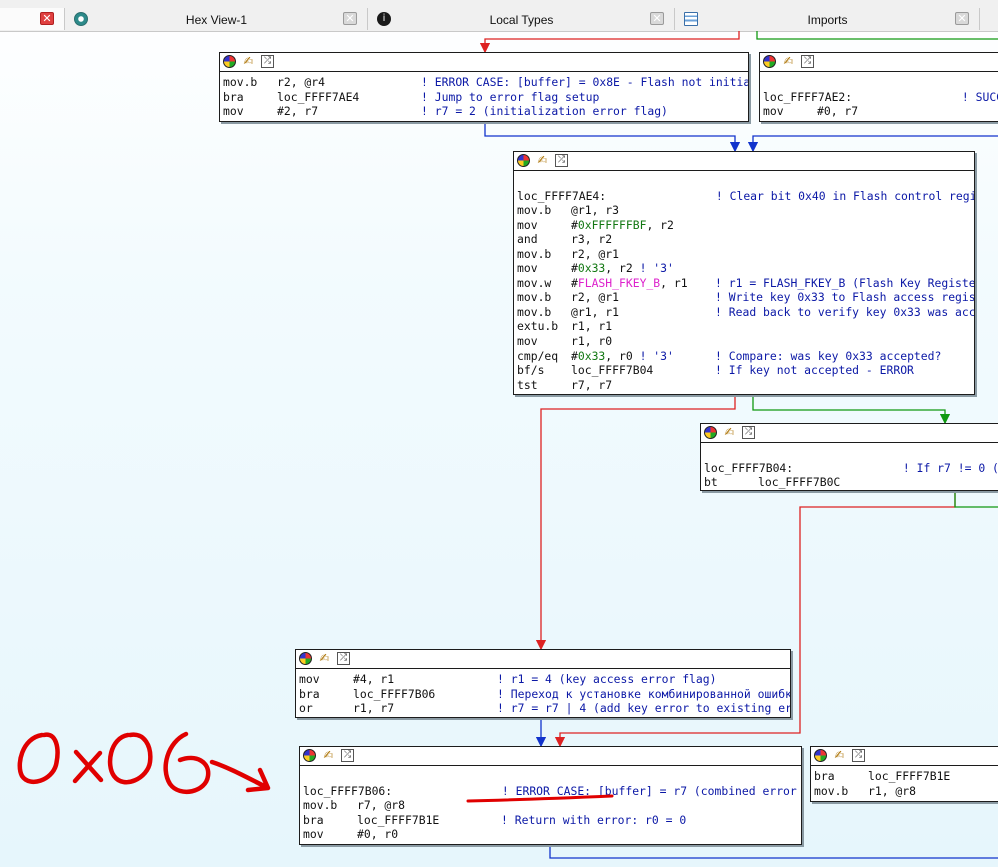 This screenshot has height=867, width=998. I want to click on annotation-arrow, so click(240, 776).